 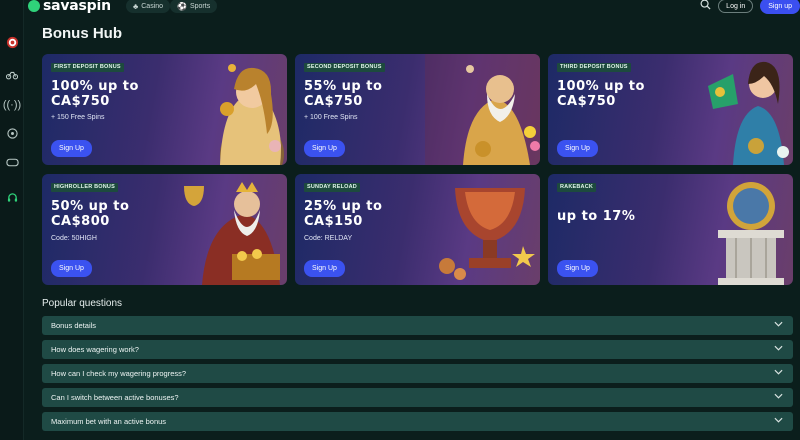 I want to click on gamepad-icon, so click(x=12, y=162).